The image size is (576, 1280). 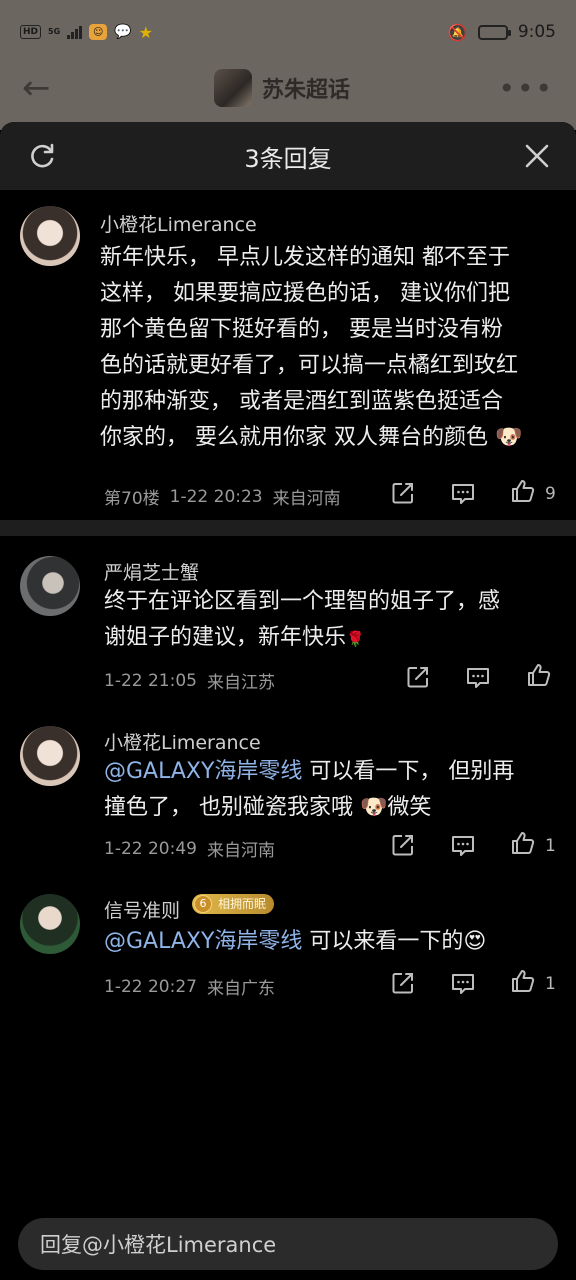 I want to click on refresh-icon, so click(x=42, y=156).